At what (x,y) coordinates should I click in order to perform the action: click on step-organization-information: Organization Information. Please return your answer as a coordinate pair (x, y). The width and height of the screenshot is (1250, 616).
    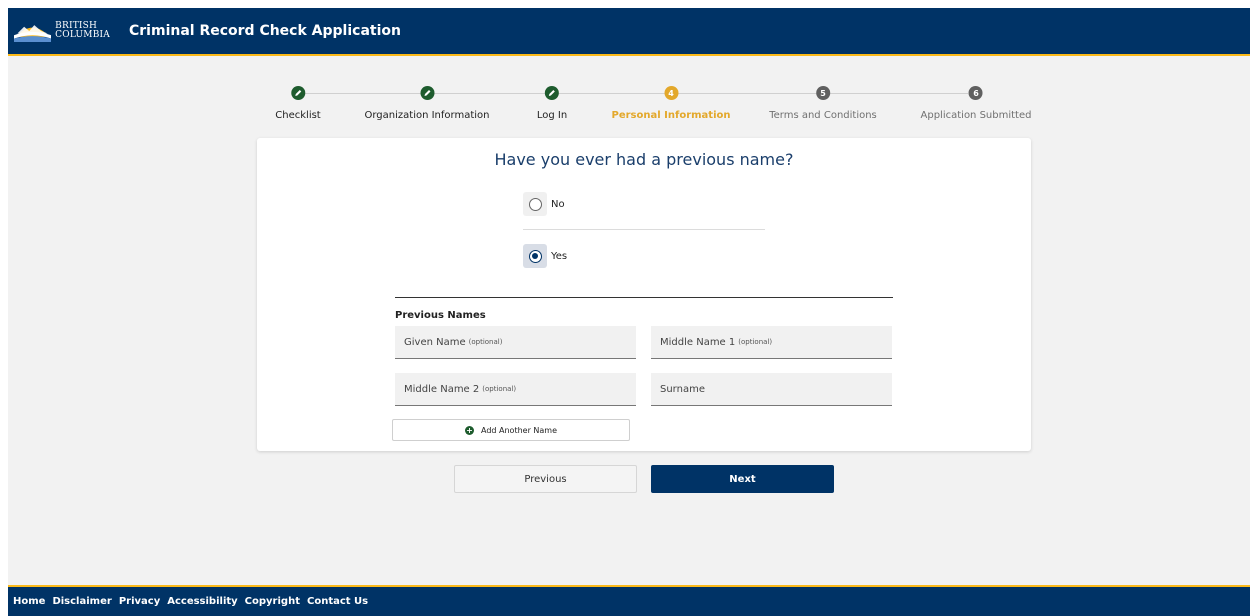
    Looking at the image, I should click on (427, 103).